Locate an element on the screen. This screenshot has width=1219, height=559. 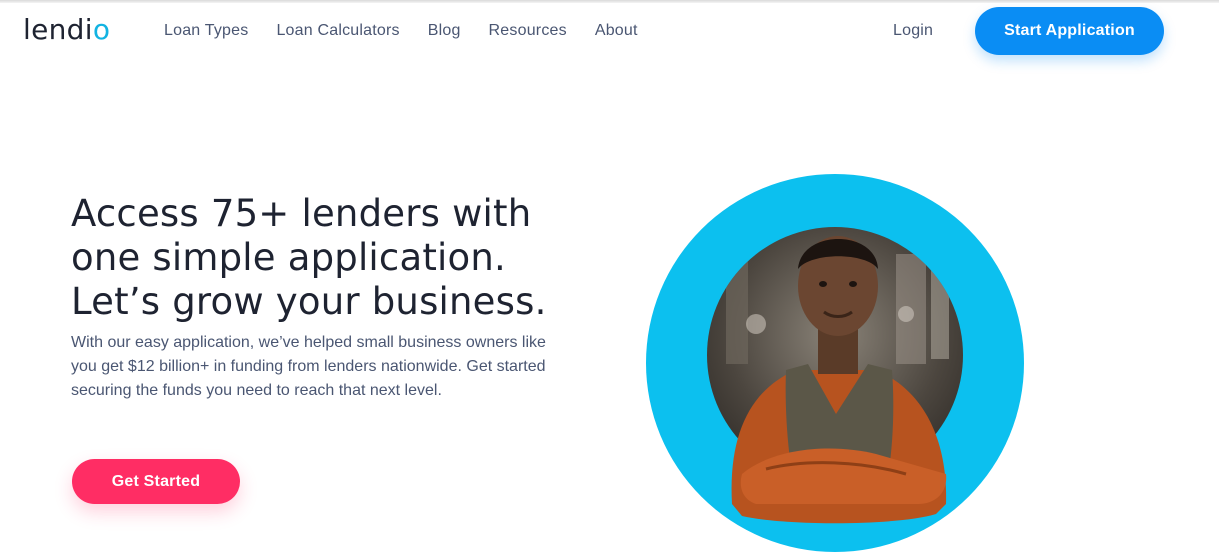
nav-loan-types: Loan Types is located at coordinates (206, 31).